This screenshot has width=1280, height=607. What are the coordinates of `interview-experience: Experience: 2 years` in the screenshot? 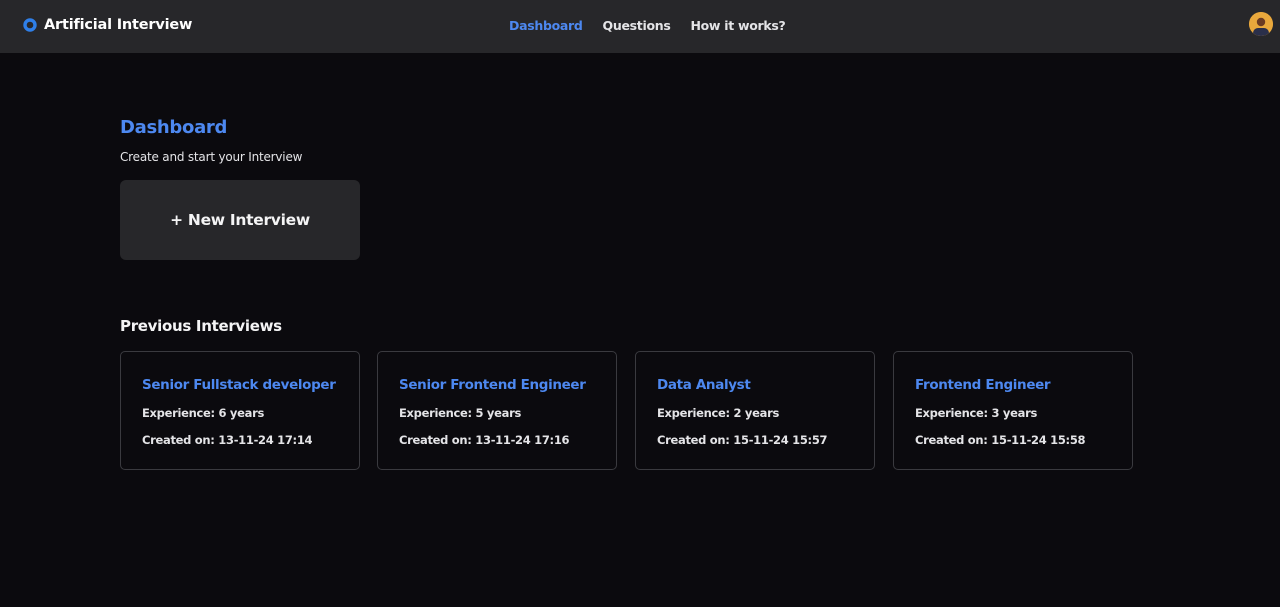 It's located at (718, 413).